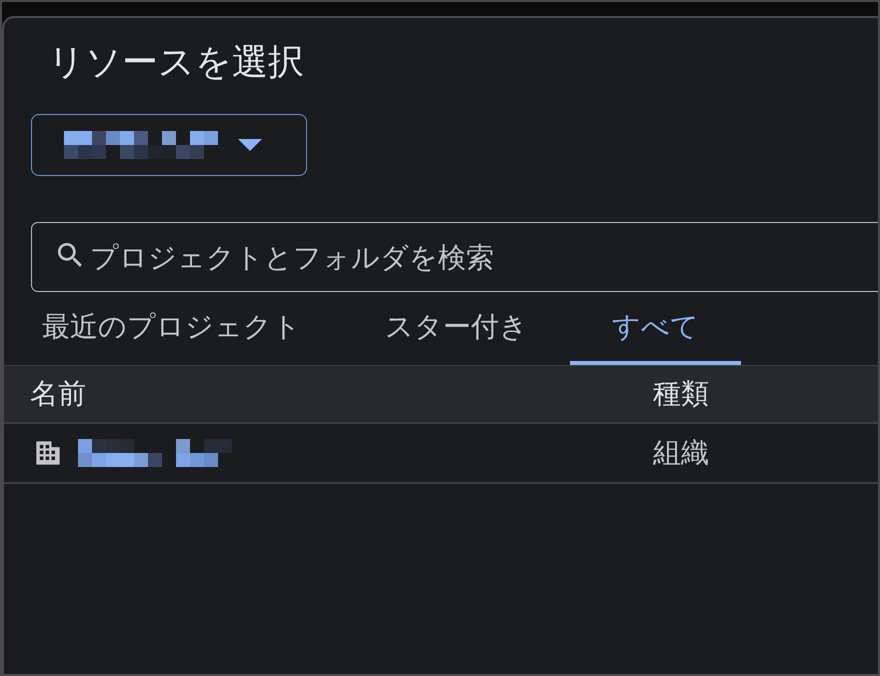 Image resolution: width=880 pixels, height=676 pixels. I want to click on building-icon, so click(48, 453).